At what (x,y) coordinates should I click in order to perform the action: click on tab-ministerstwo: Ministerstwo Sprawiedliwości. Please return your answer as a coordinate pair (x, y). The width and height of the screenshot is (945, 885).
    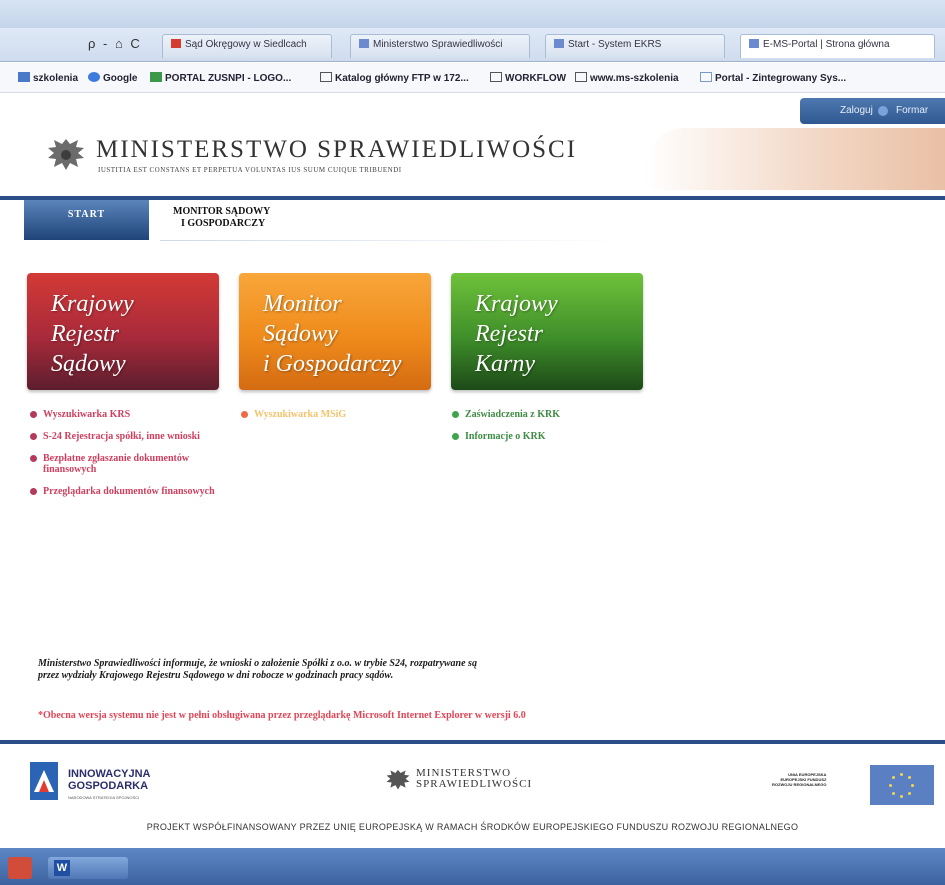
    Looking at the image, I should click on (440, 46).